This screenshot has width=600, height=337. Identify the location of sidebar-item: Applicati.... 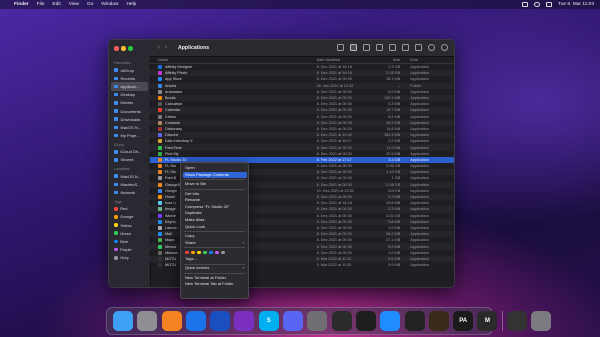
(129, 86).